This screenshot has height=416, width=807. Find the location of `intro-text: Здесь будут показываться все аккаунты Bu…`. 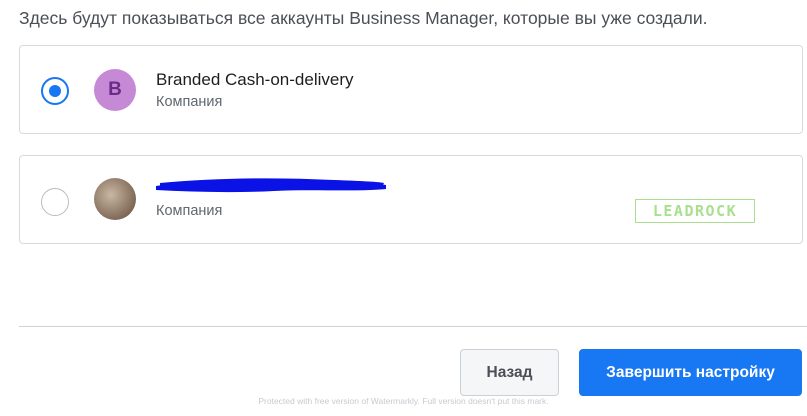

intro-text: Здесь будут показываться все аккаунты Bu… is located at coordinates (363, 18).